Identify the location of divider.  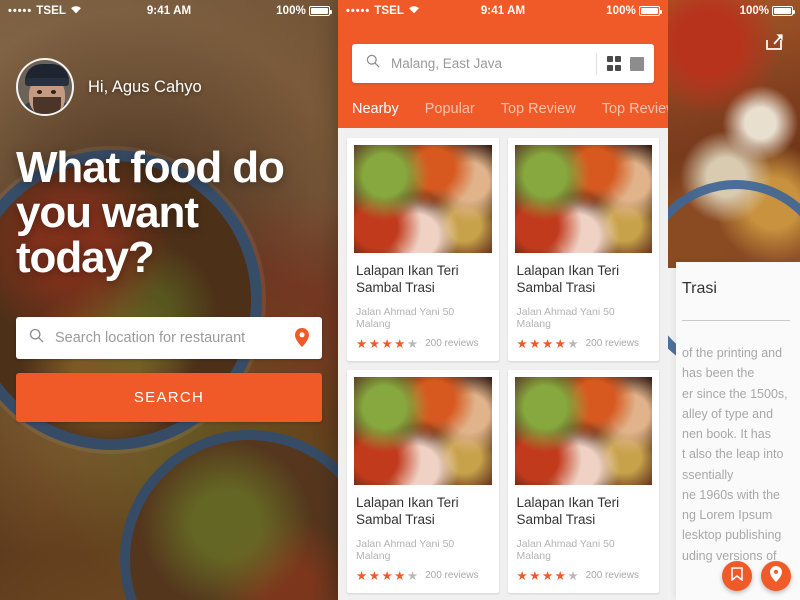
(596, 63).